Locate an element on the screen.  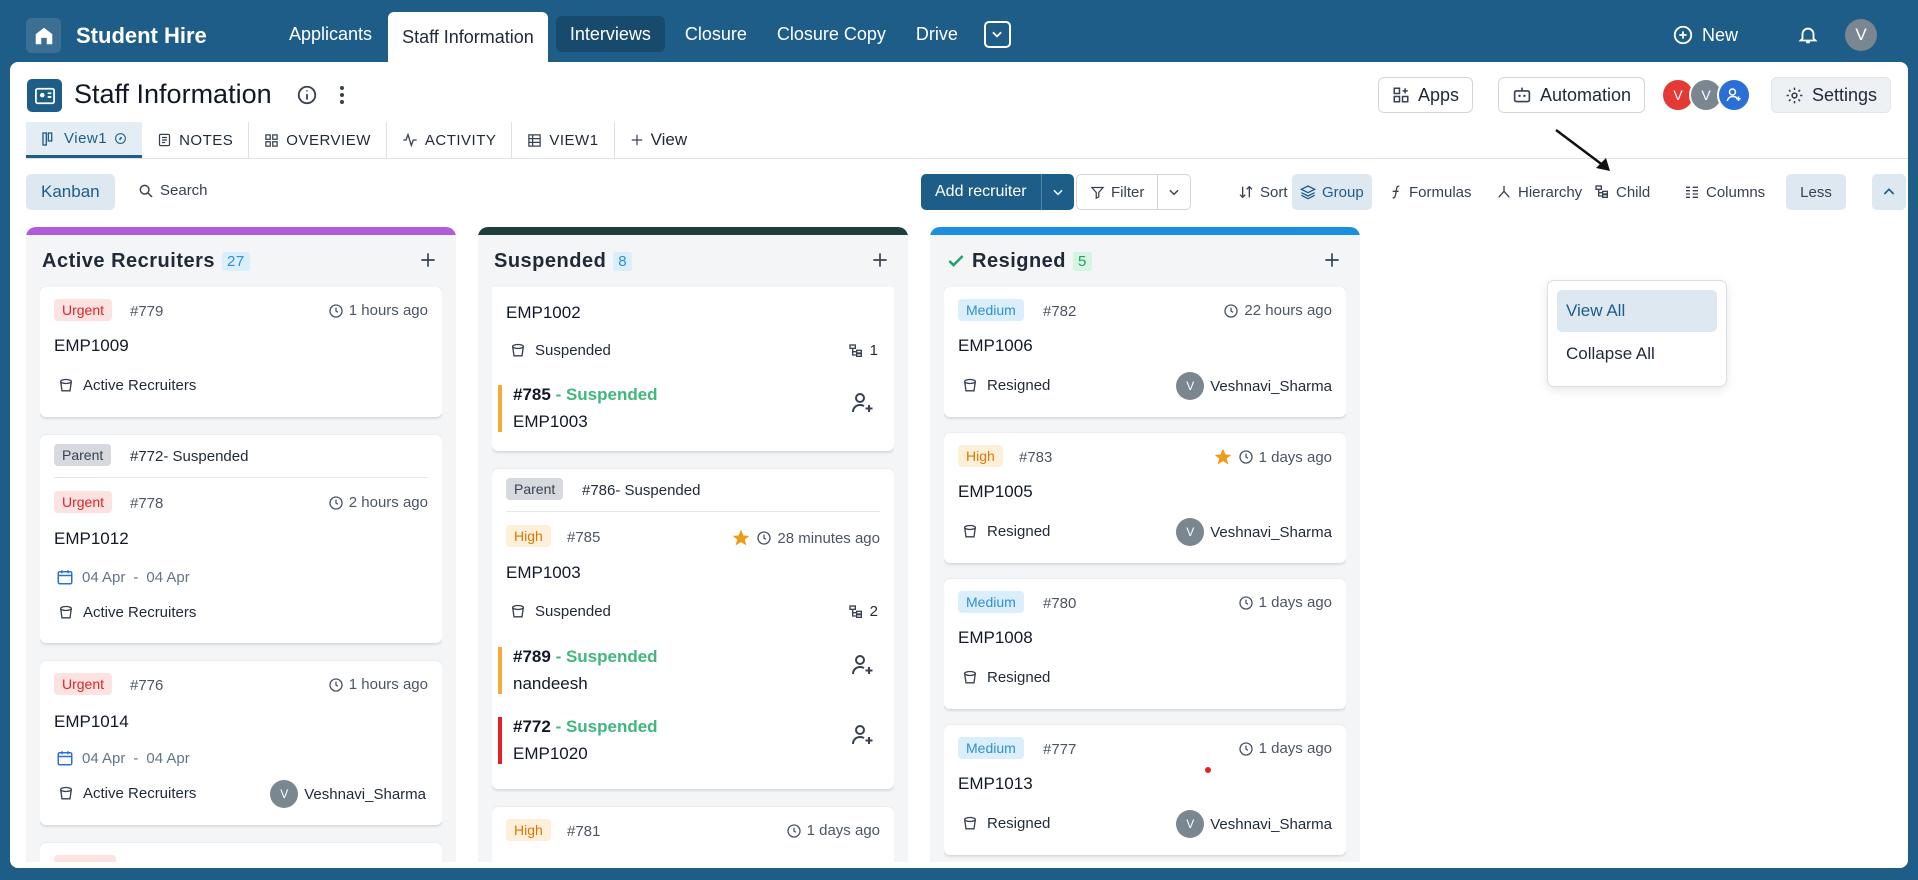
nav-tab-drive: Drive is located at coordinates (937, 34).